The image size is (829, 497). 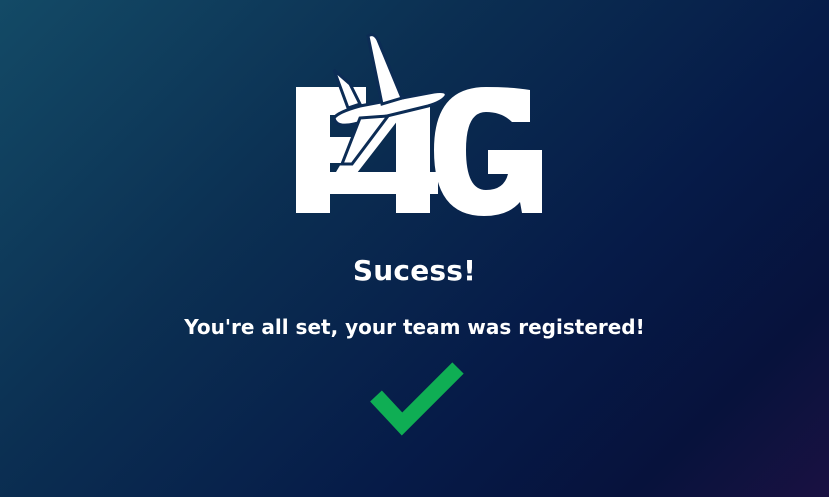 What do you see at coordinates (488, 151) in the screenshot?
I see `logo-letter-g` at bounding box center [488, 151].